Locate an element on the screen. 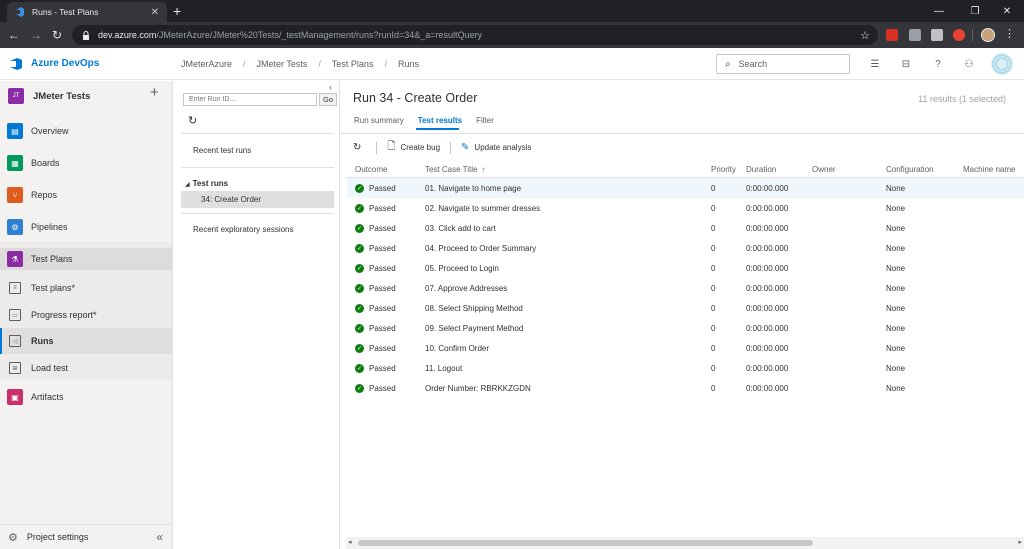 This screenshot has height=549, width=1024. extension-red-icon is located at coordinates (892, 35).